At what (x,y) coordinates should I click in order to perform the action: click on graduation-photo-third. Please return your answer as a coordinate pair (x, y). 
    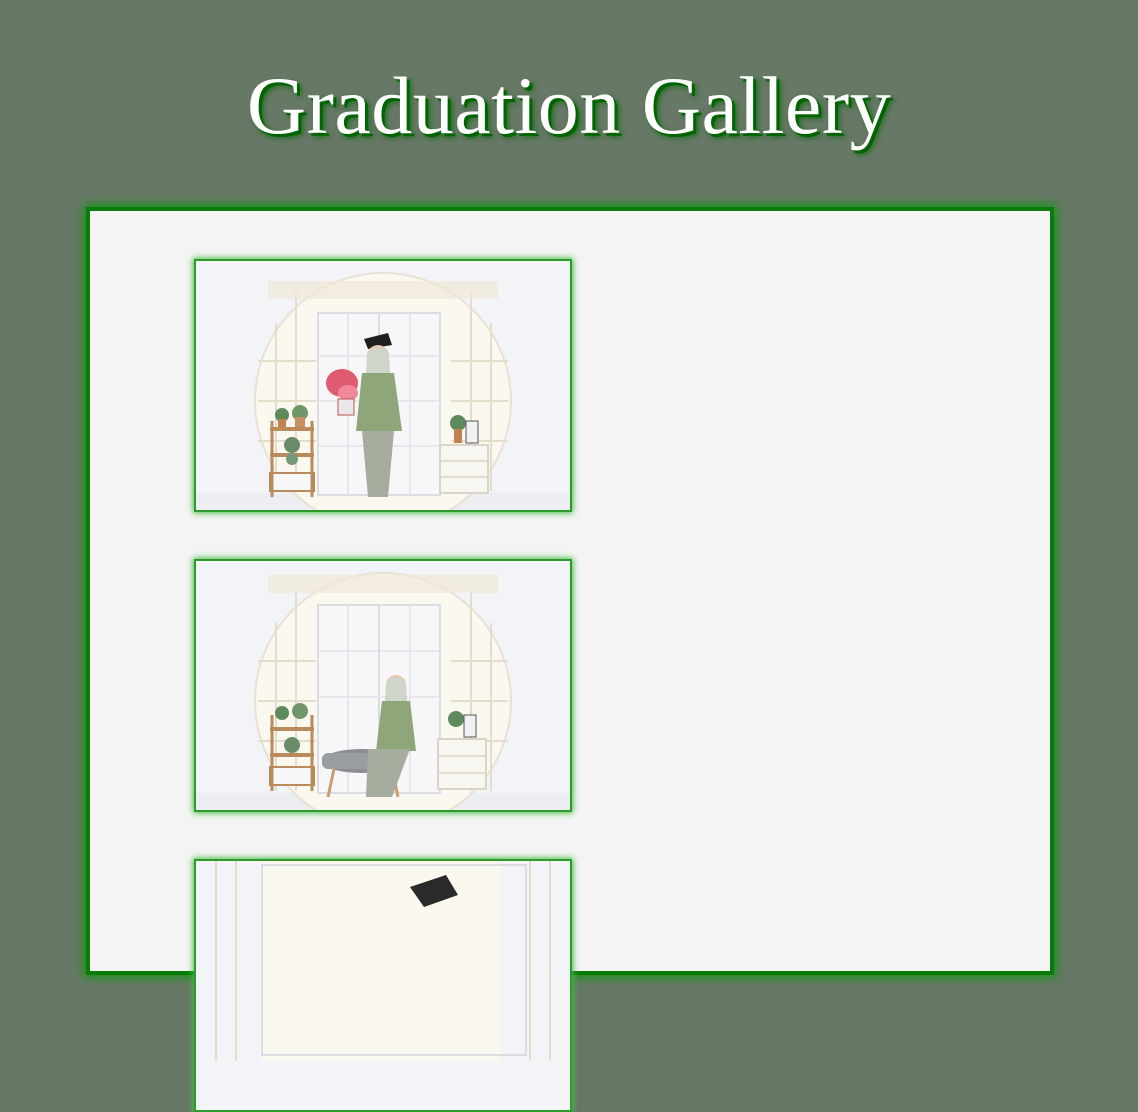
    Looking at the image, I should click on (383, 985).